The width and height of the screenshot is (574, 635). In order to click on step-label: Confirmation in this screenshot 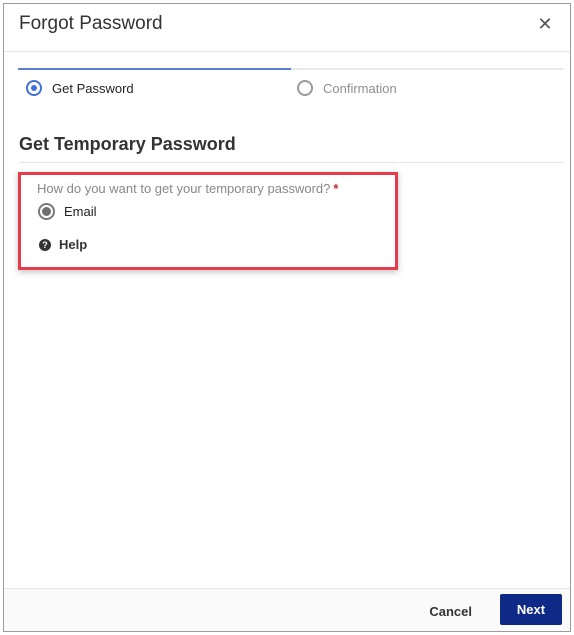, I will do `click(360, 88)`.